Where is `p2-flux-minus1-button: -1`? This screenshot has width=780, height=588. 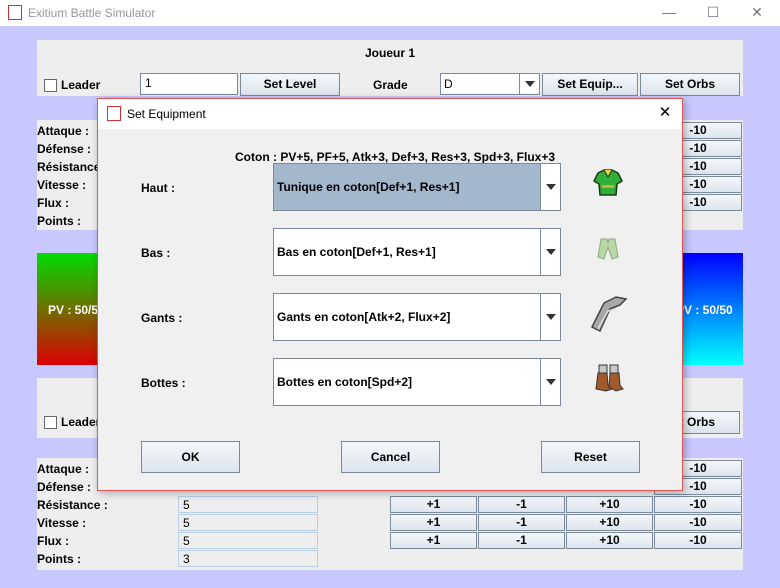
p2-flux-minus1-button: -1 is located at coordinates (521, 540).